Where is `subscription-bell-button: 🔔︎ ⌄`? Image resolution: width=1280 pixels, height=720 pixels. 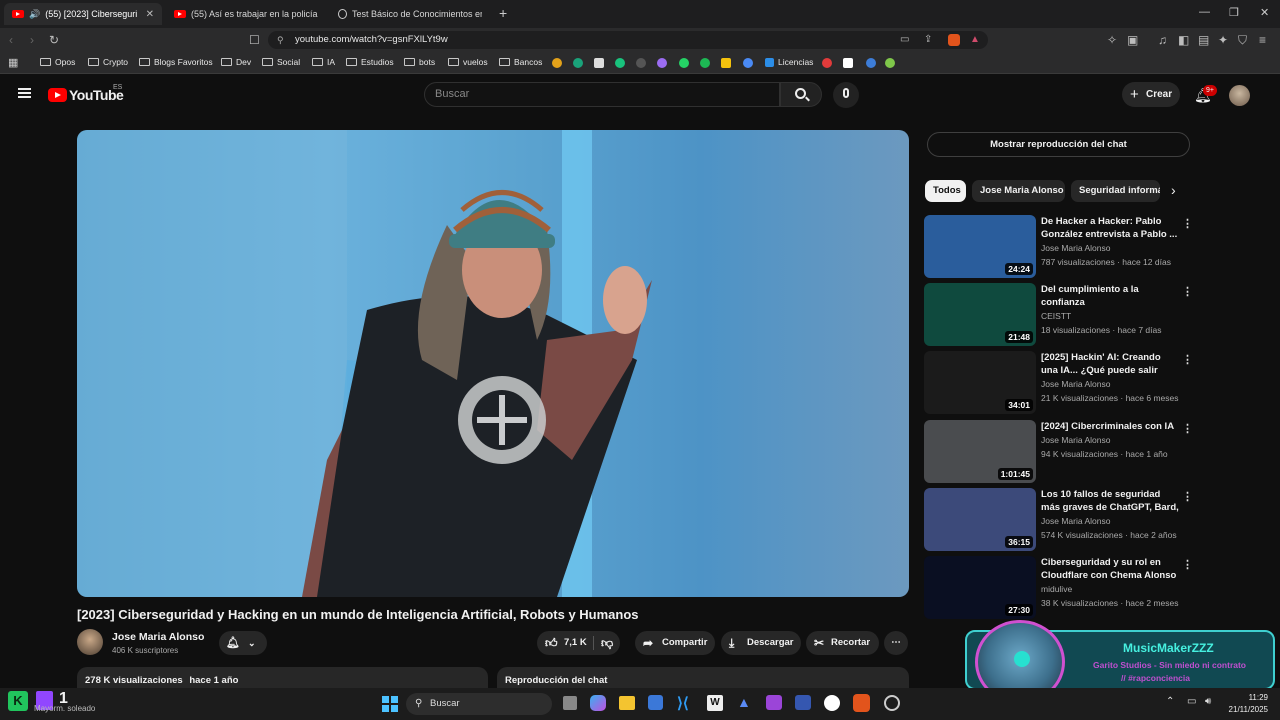
subscription-bell-button: 🔔︎ ⌄ is located at coordinates (243, 643).